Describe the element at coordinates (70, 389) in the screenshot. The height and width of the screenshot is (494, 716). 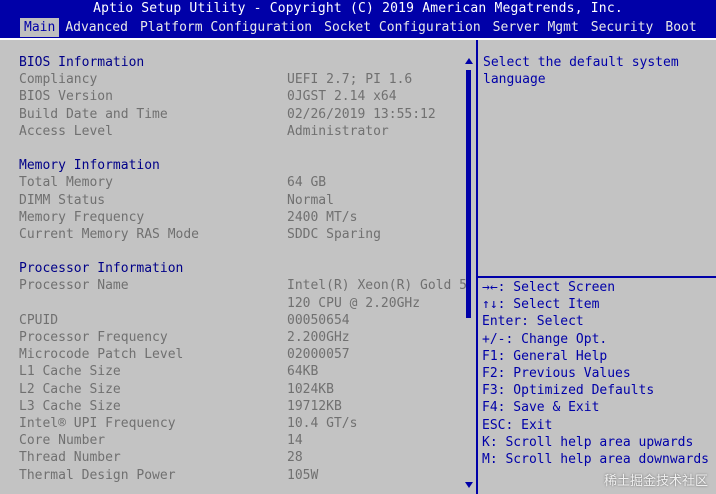
I see `info-label: L2 Cache Size` at that location.